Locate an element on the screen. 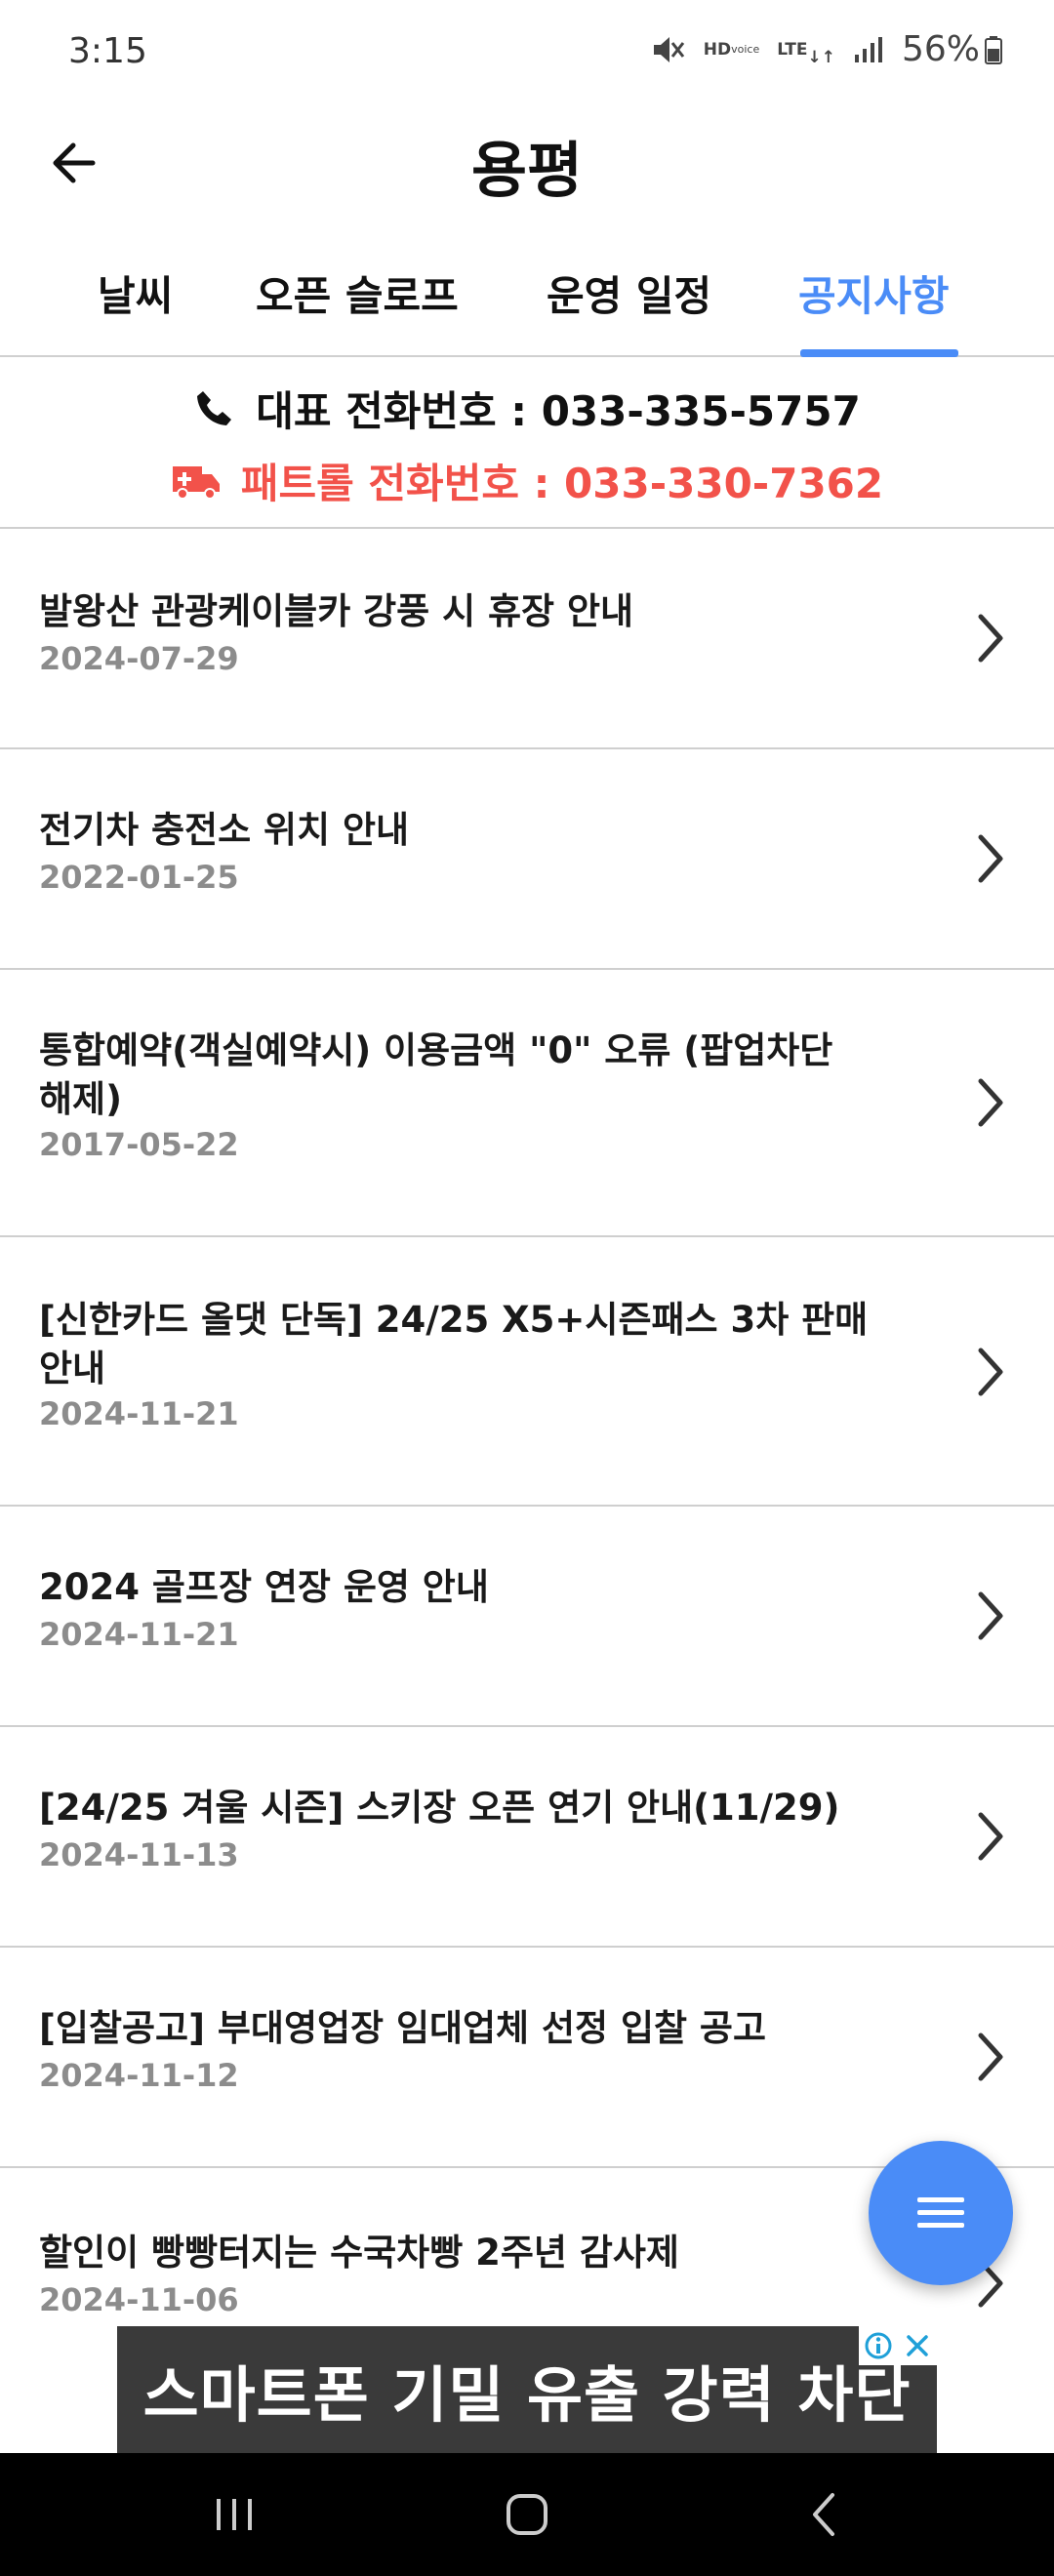 This screenshot has width=1054, height=2576. menu-icon is located at coordinates (941, 2212).